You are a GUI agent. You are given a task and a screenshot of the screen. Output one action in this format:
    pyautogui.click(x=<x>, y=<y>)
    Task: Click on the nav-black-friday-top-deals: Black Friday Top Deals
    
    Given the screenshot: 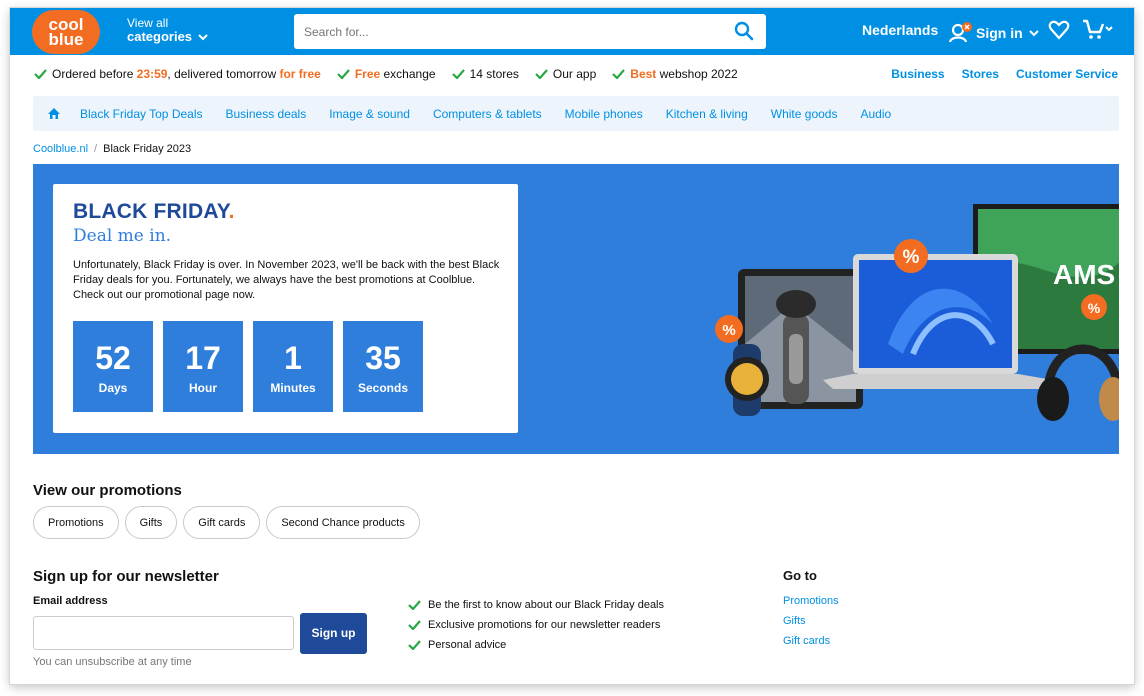 What is the action you would take?
    pyautogui.click(x=141, y=114)
    